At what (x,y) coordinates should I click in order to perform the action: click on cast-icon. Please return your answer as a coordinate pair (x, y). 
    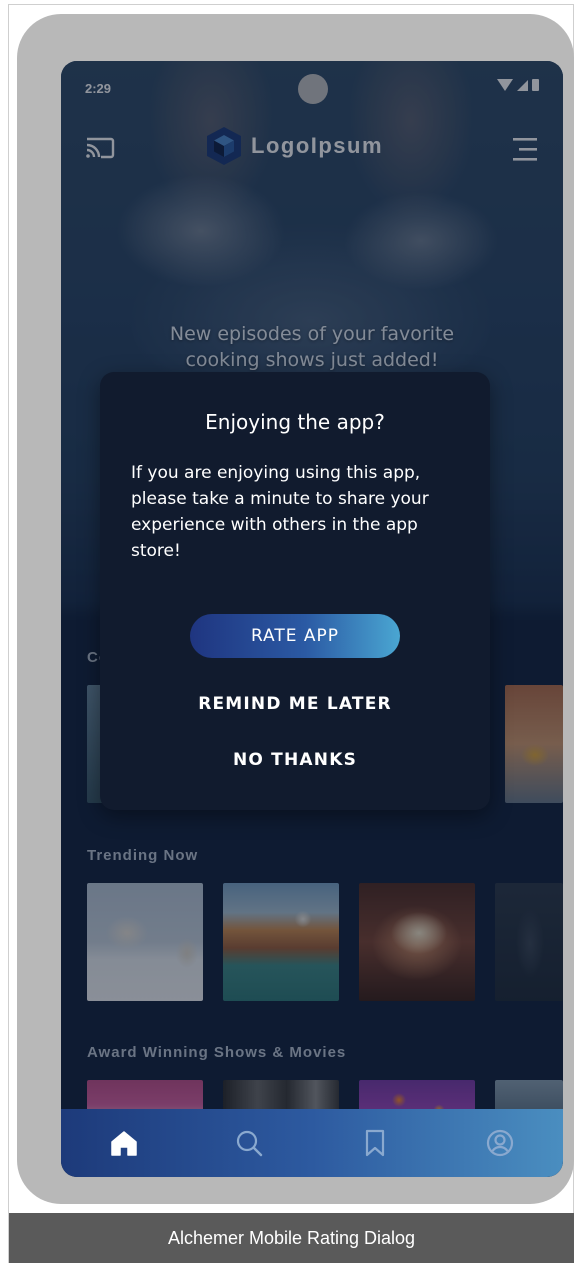
    Looking at the image, I should click on (100, 147).